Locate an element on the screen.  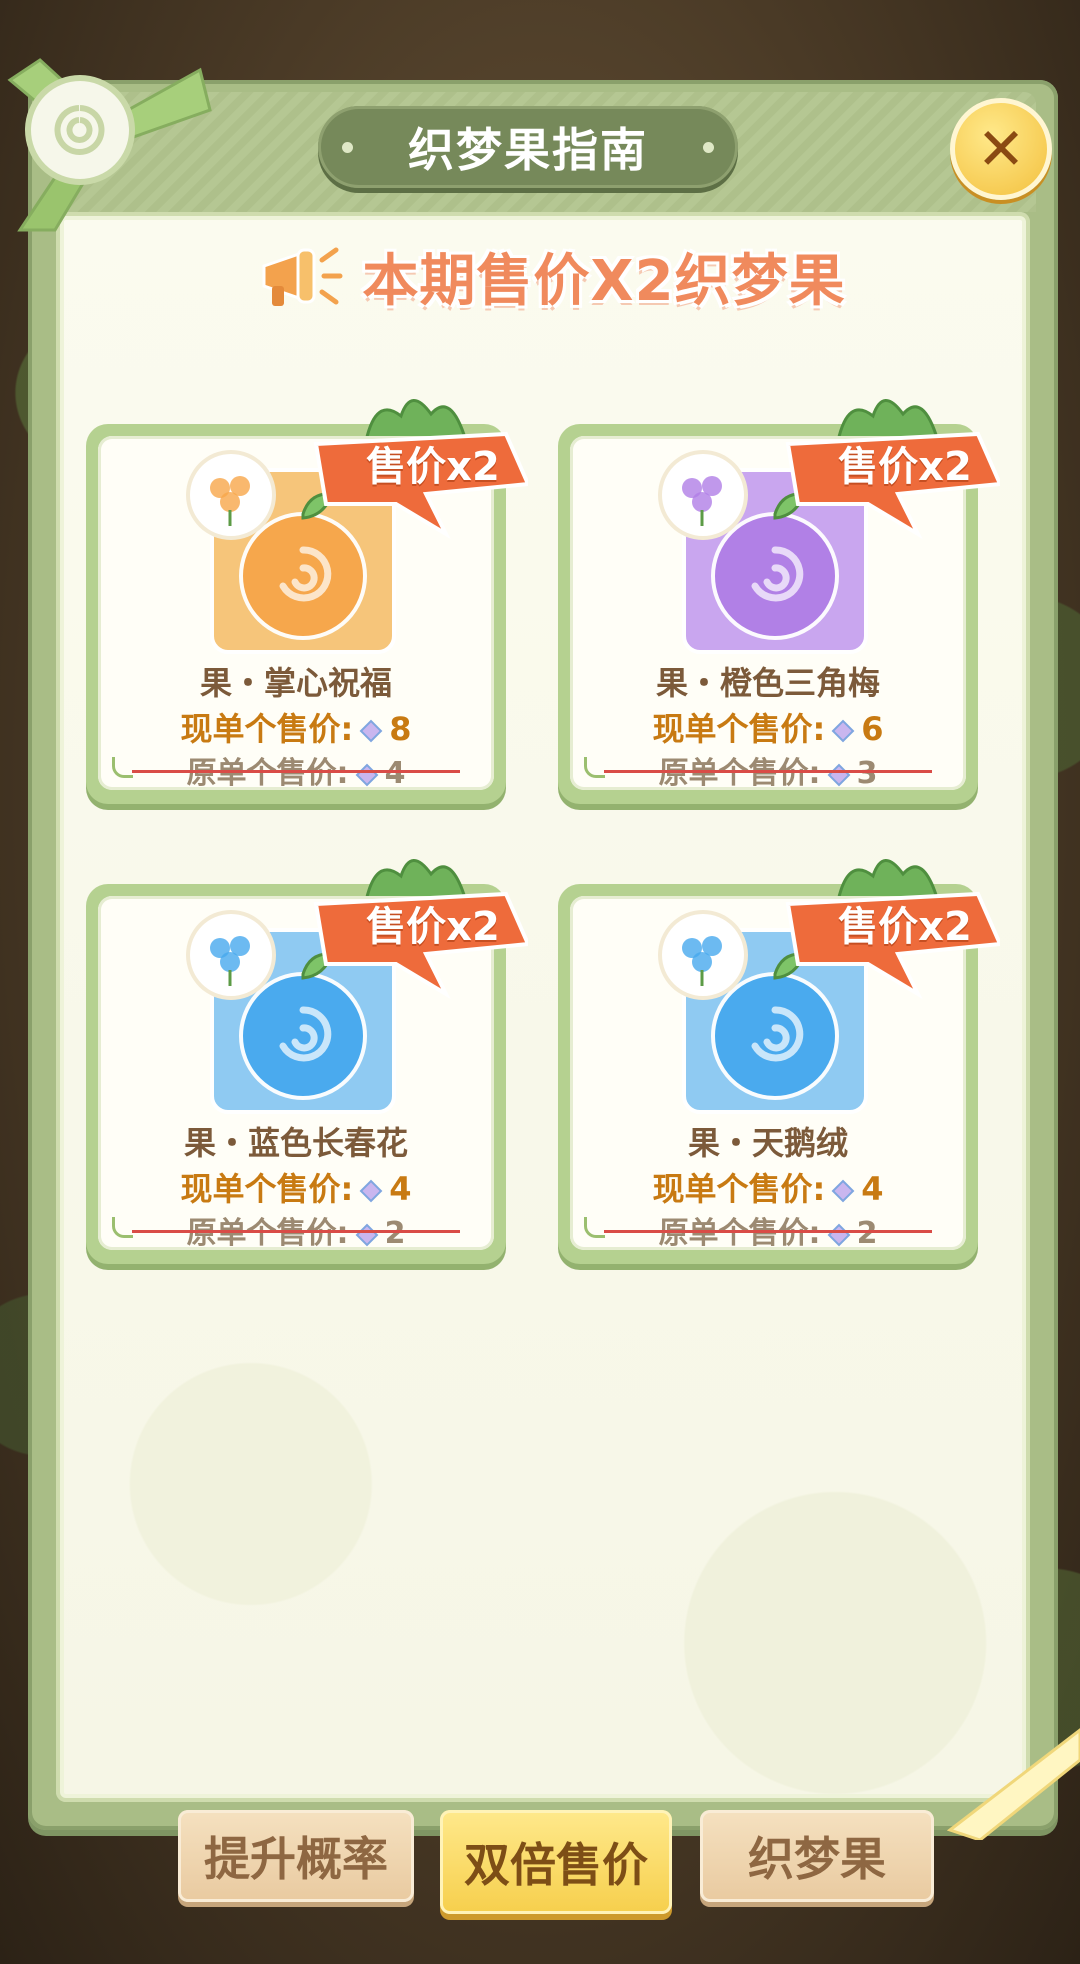
fruit-name: 果・橙色三角梅 is located at coordinates (767, 683).